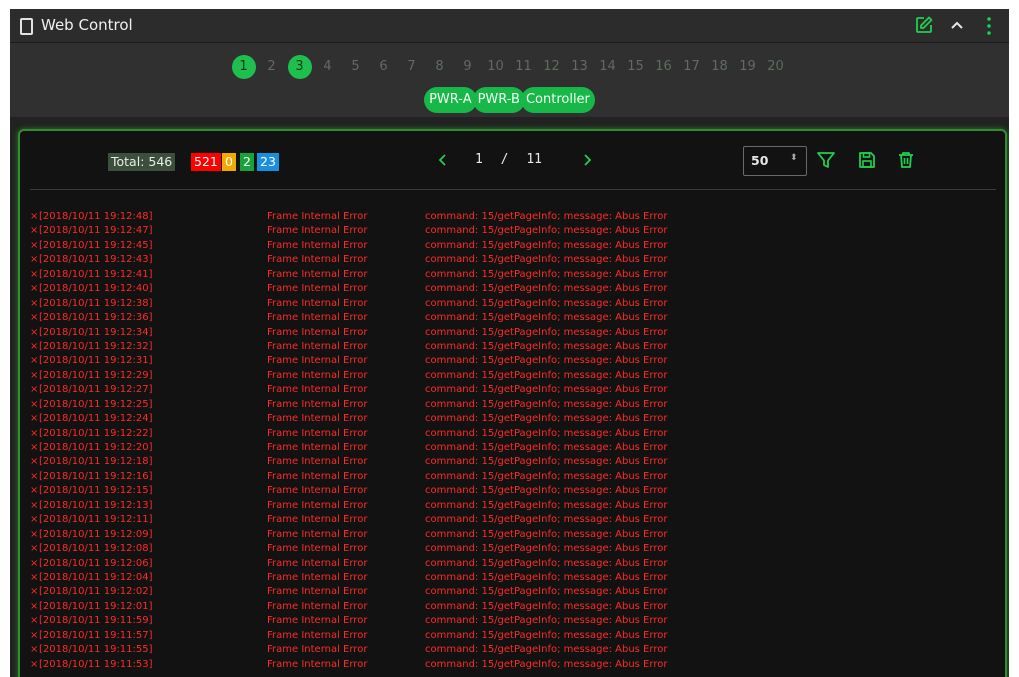  What do you see at coordinates (989, 28) in the screenshot?
I see `more-vertical-icon` at bounding box center [989, 28].